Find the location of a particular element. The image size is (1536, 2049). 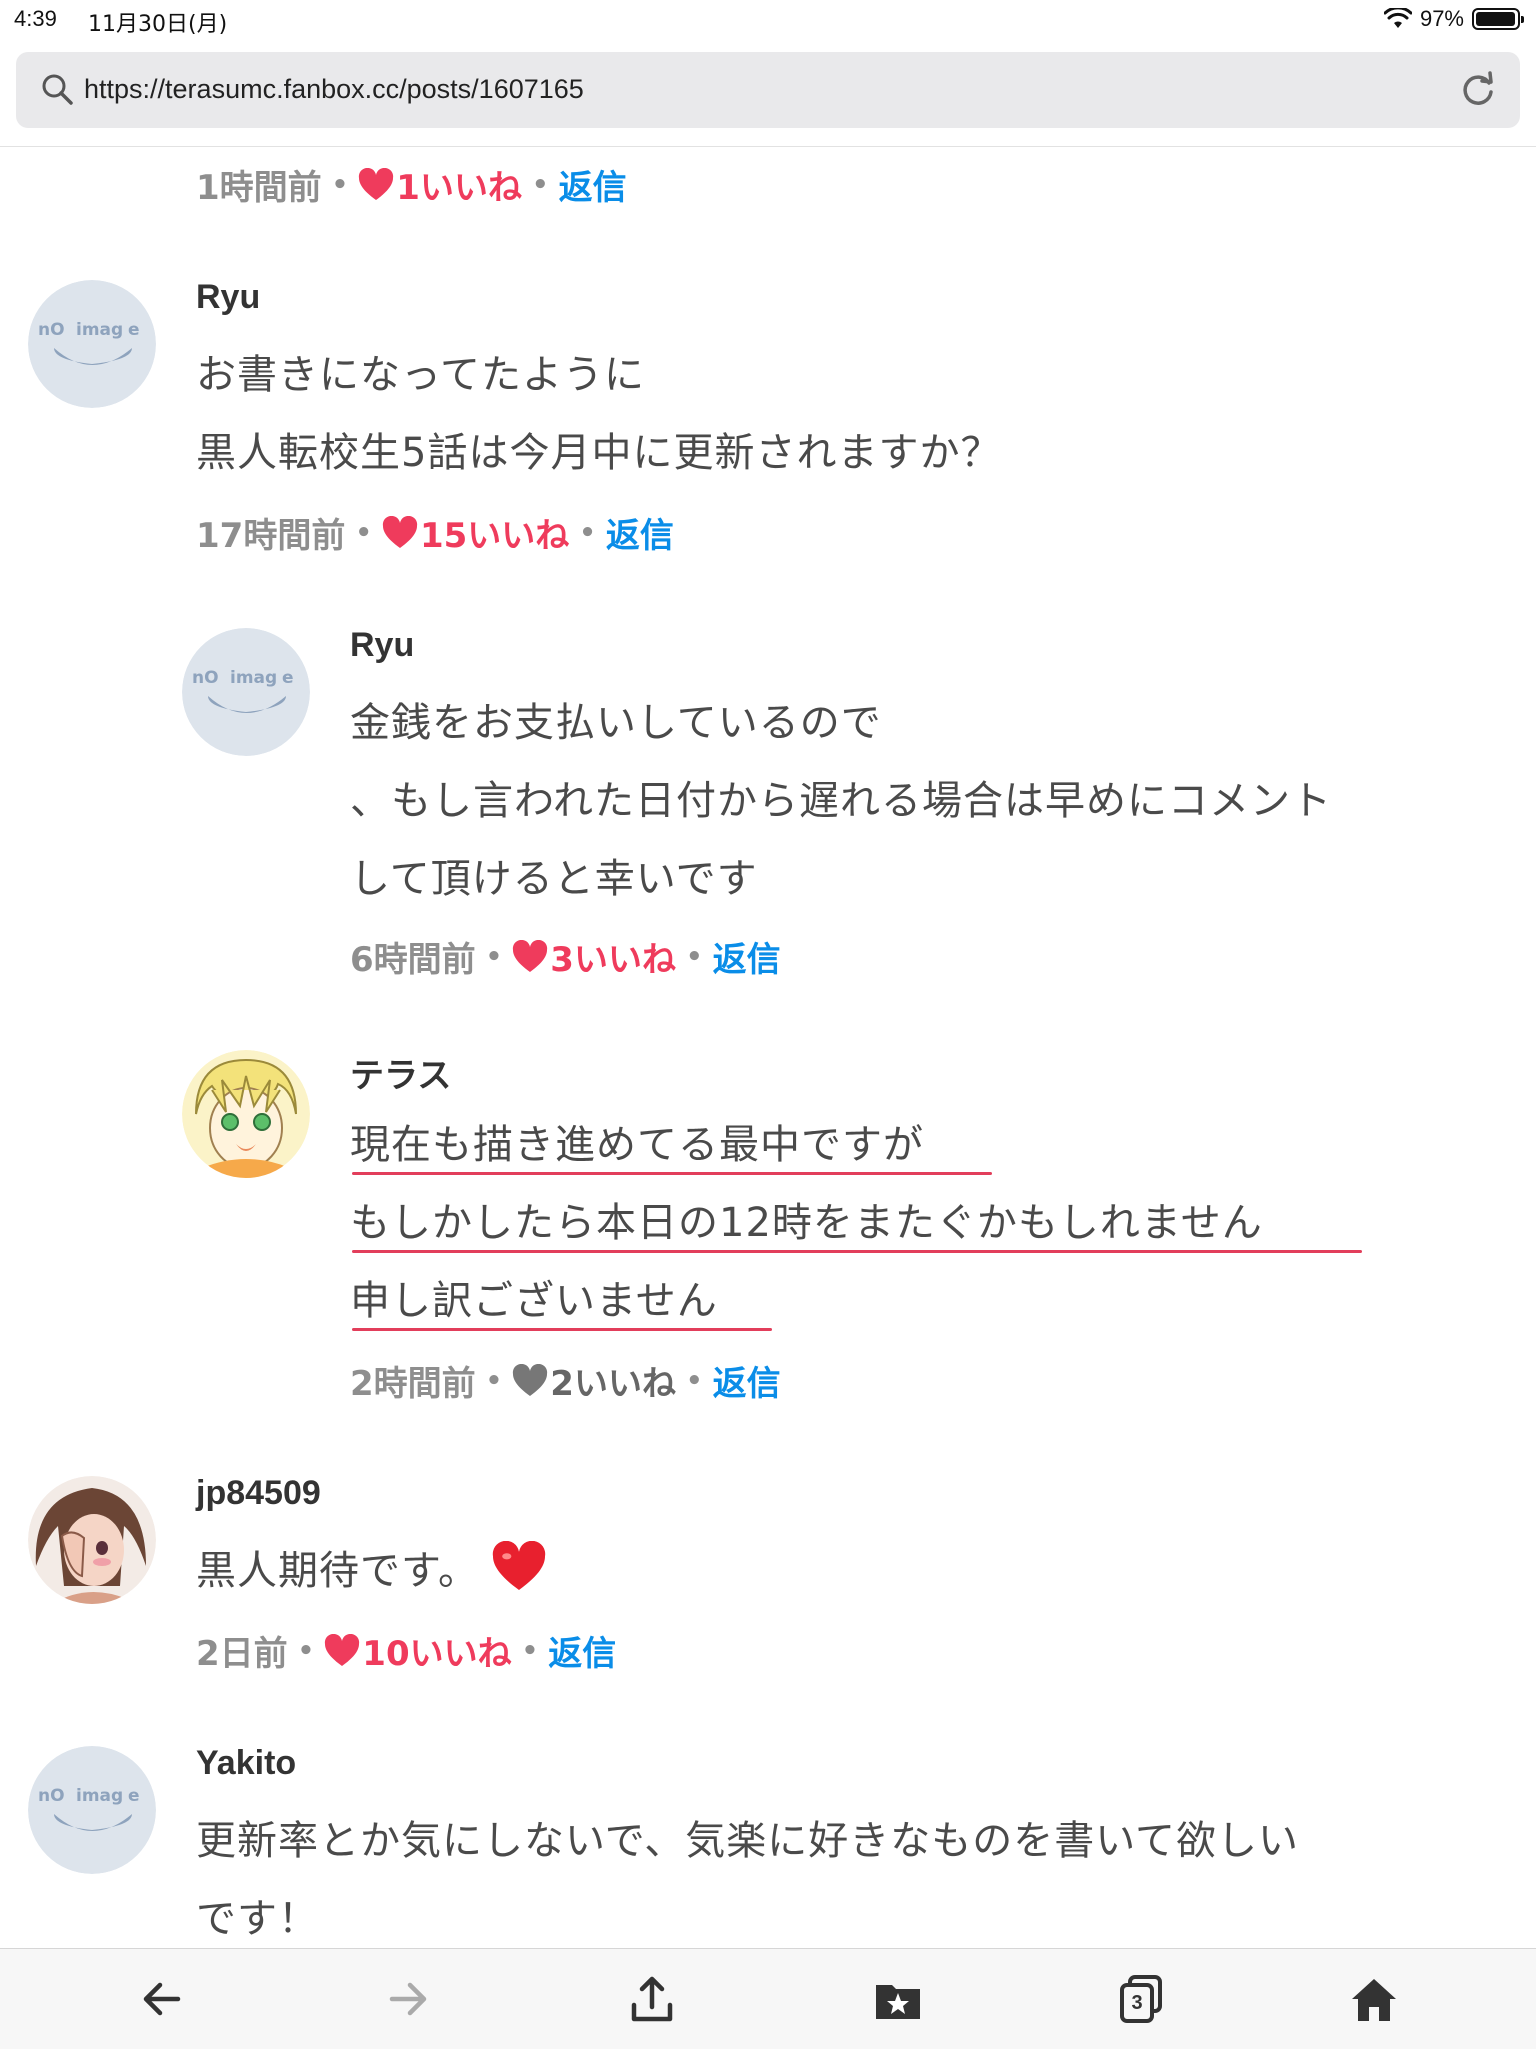

anime-character-avatar-icon is located at coordinates (92, 1540).